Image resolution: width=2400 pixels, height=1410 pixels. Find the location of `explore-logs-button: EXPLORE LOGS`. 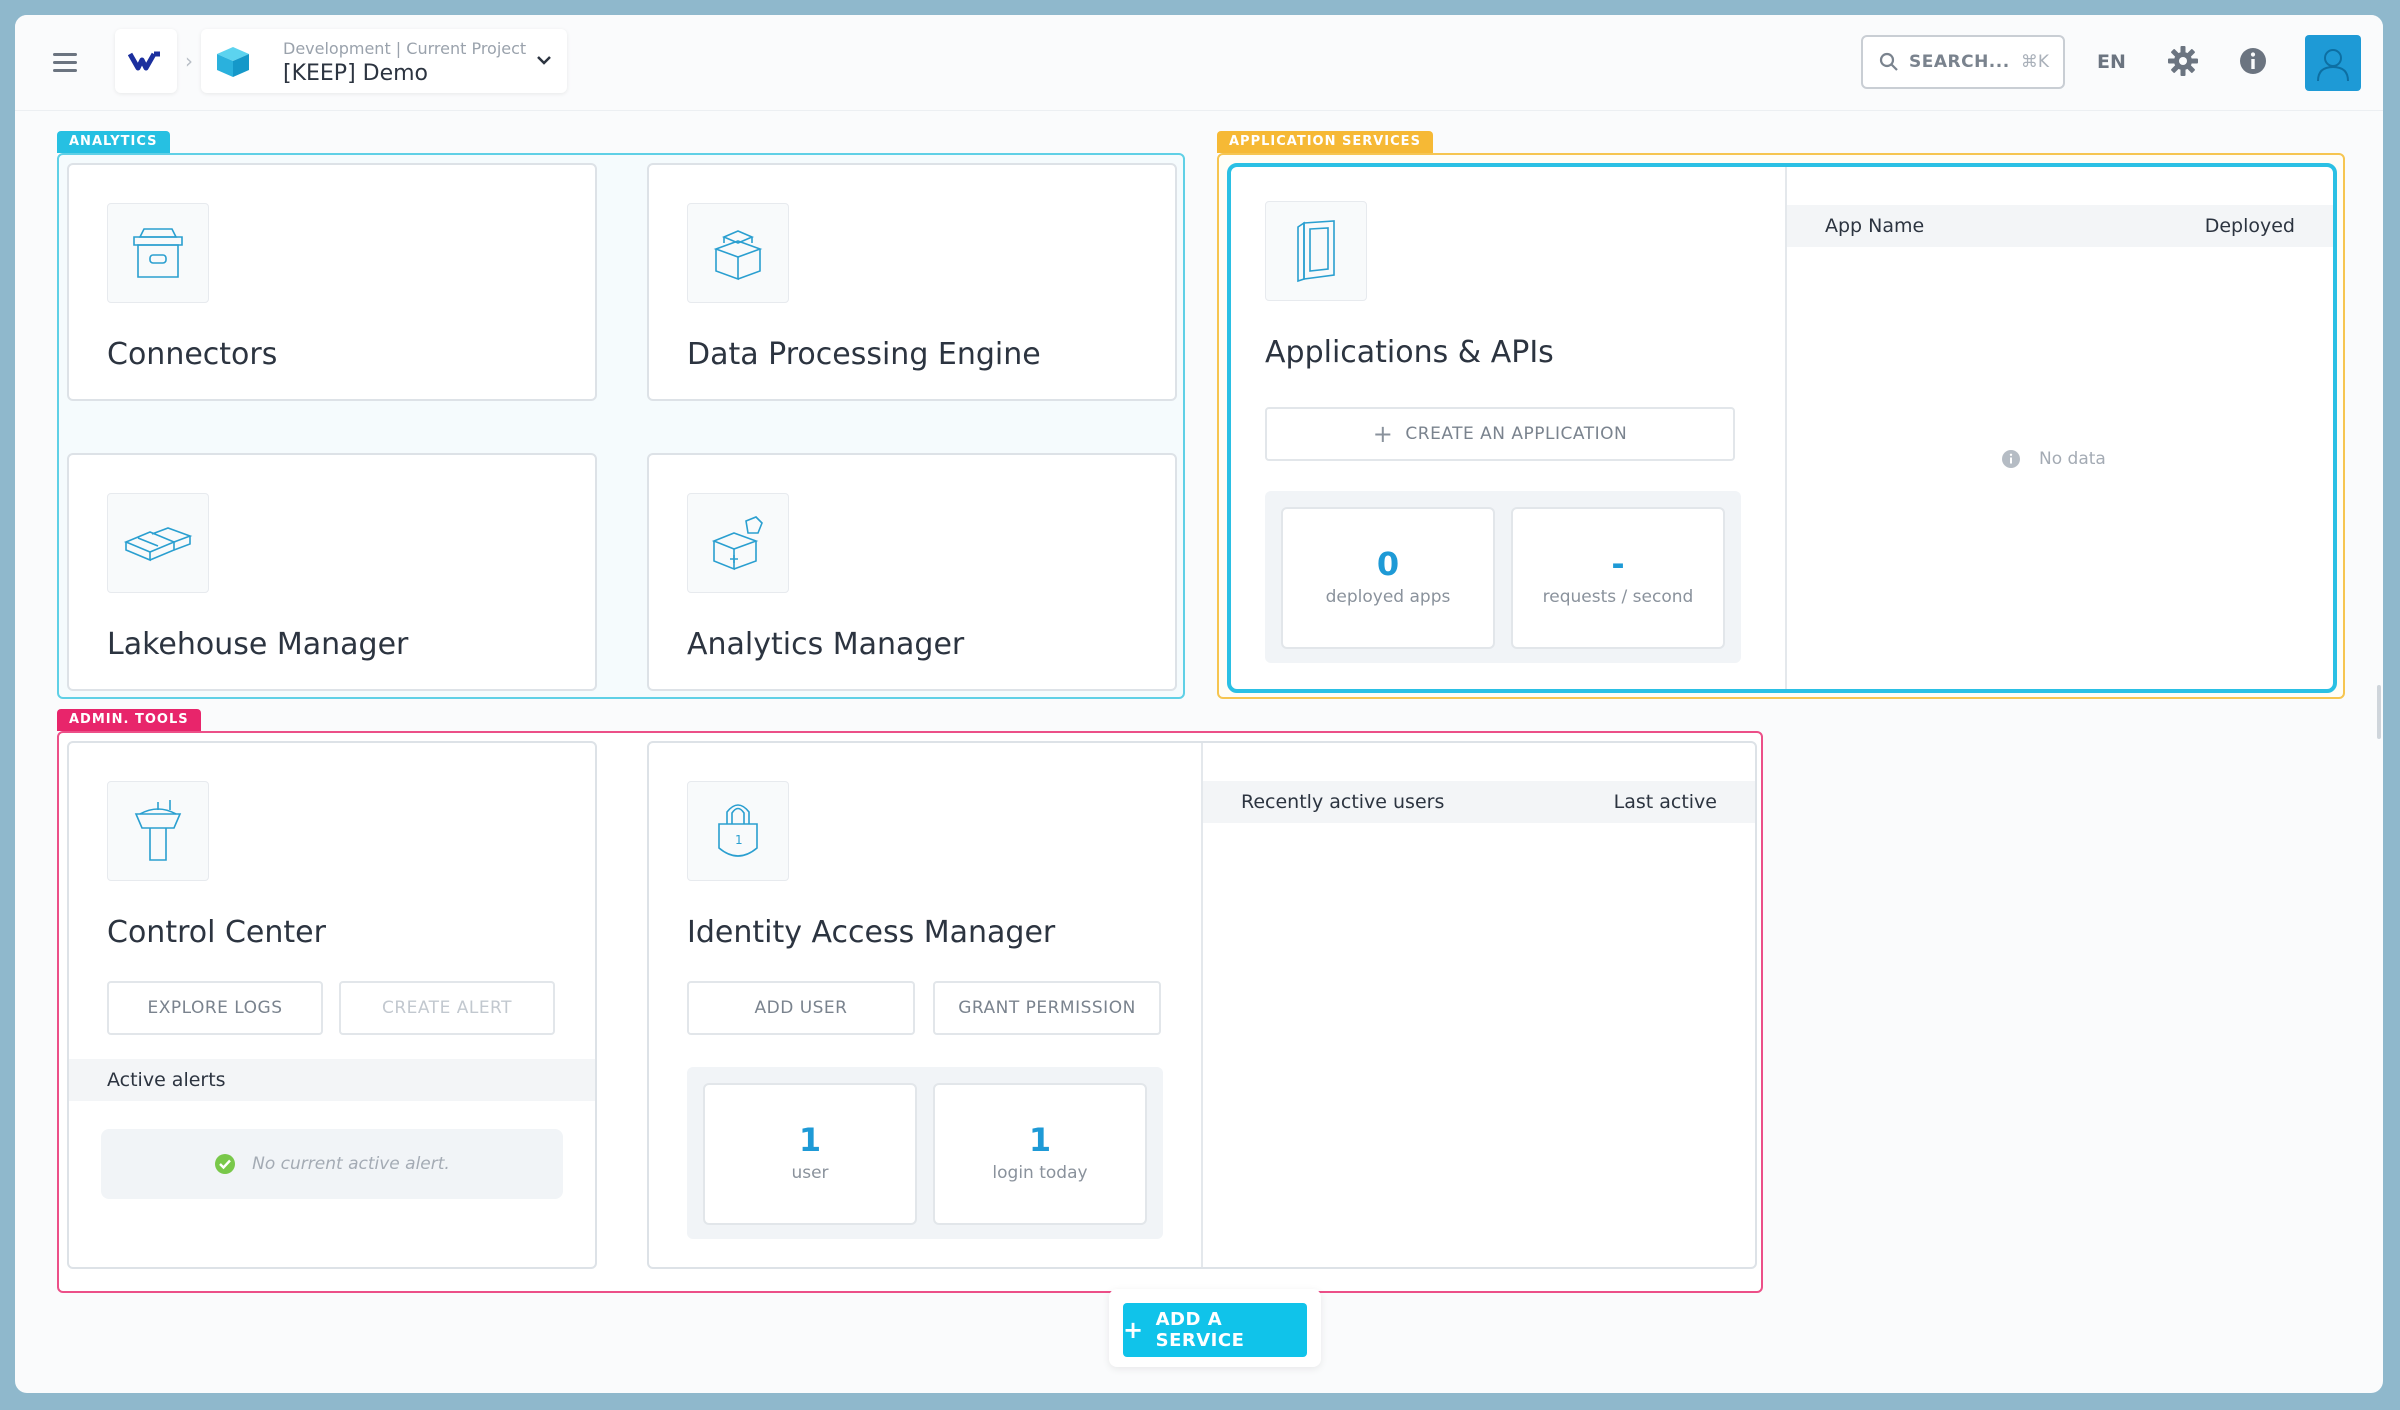

explore-logs-button: EXPLORE LOGS is located at coordinates (215, 1008).